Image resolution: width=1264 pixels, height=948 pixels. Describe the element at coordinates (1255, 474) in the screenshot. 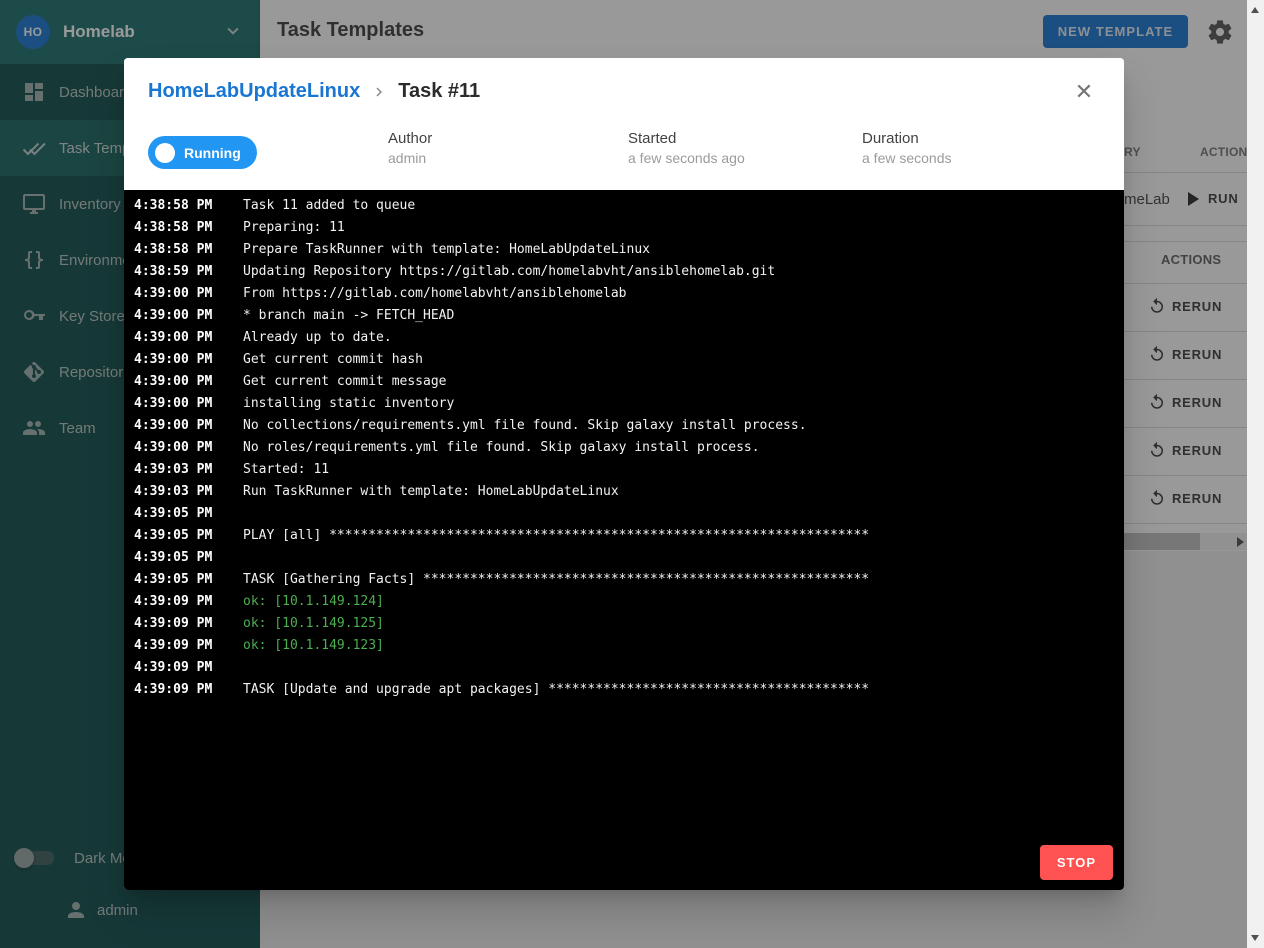

I see `vertical-scrollbar` at that location.